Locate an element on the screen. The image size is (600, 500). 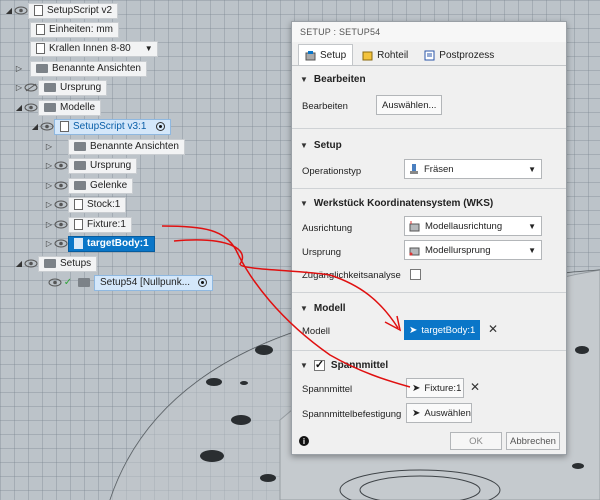
stock-label: Stock:1 is located at coordinates (97, 204).